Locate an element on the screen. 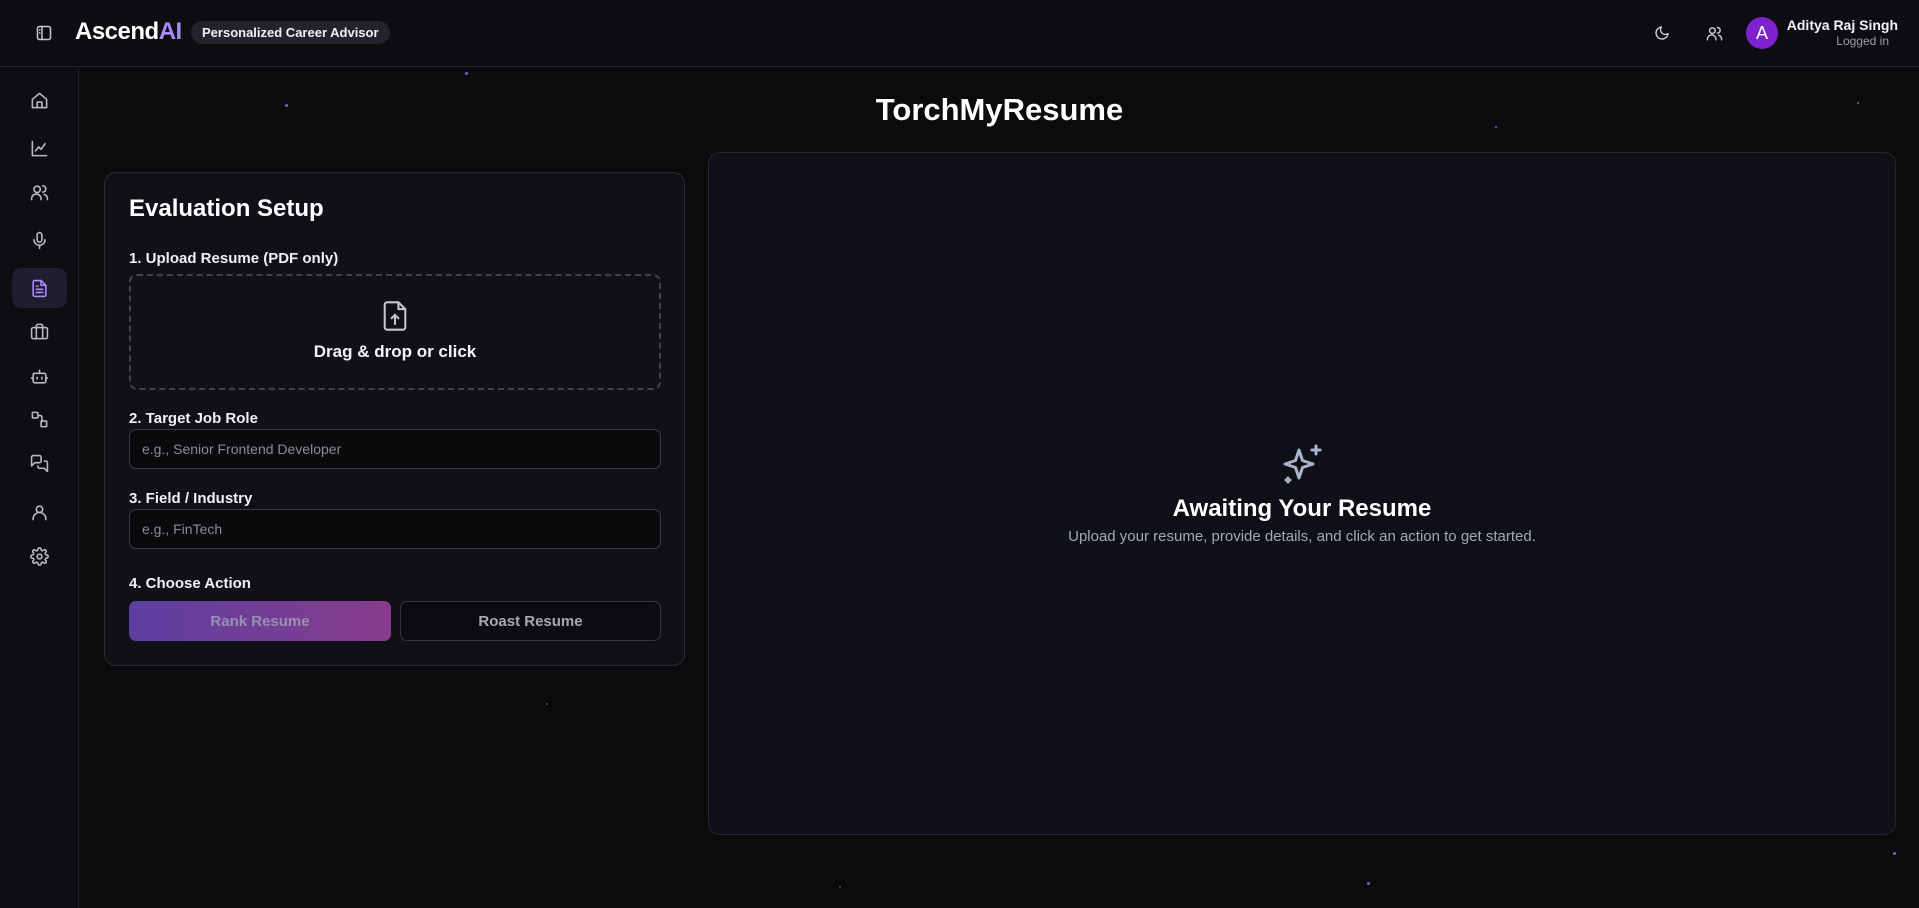 The image size is (1919, 908). settings-icon is located at coordinates (39, 556).